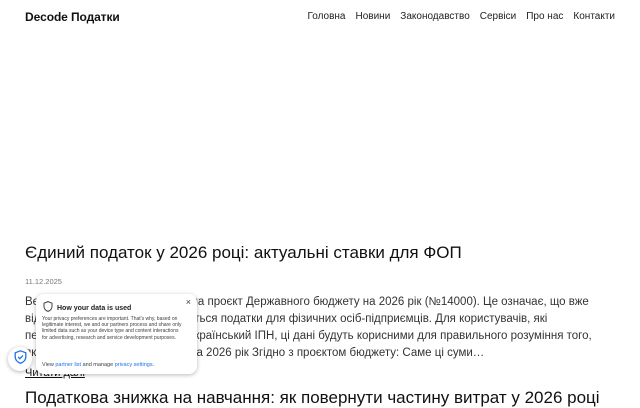 This screenshot has width=640, height=408. I want to click on privacy-footer-mid: and manage, so click(98, 365).